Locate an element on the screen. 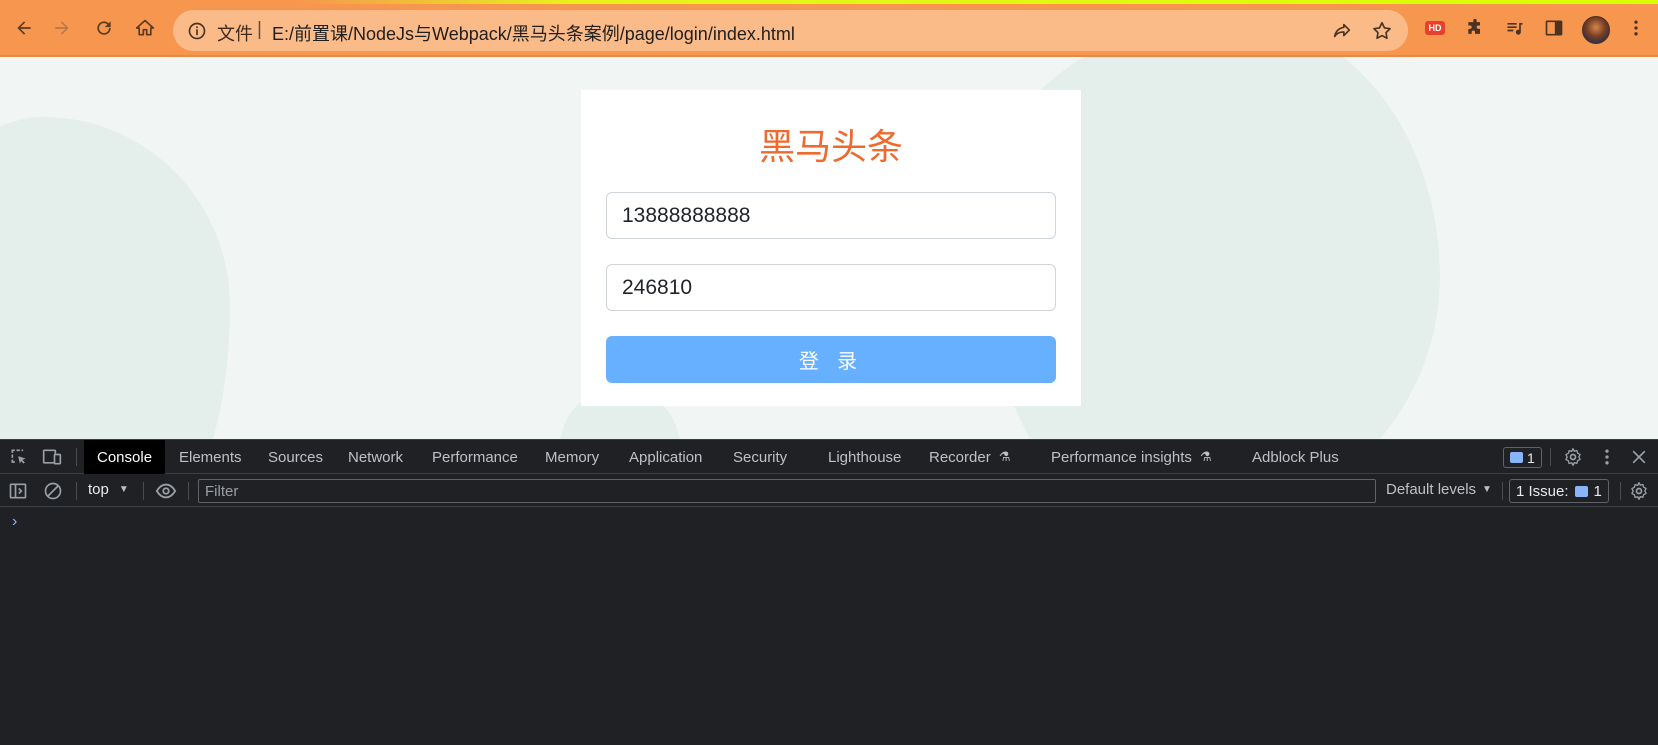 Image resolution: width=1658 pixels, height=745 pixels. page-title: 黑马头条 is located at coordinates (830, 147).